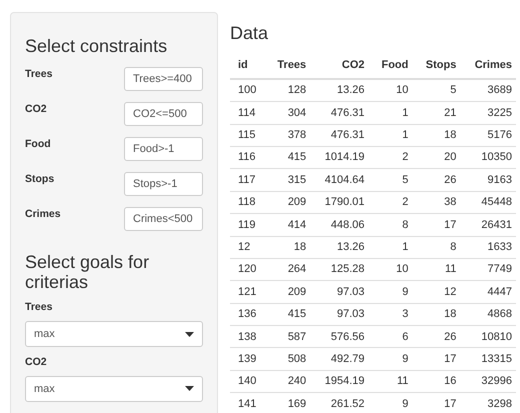 This screenshot has width=520, height=413. Describe the element at coordinates (247, 90) in the screenshot. I see `table-cell: 100` at that location.